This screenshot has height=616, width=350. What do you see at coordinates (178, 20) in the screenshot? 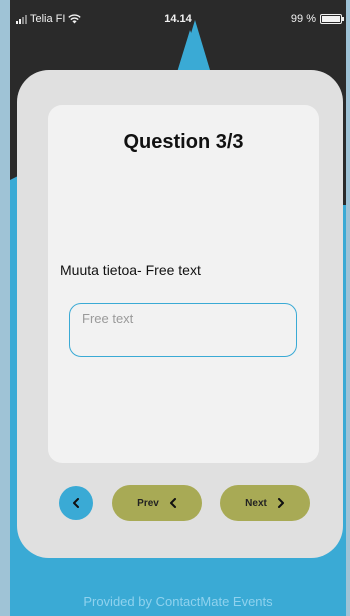
I see `status-bar: Telia FI 14.14 99 %` at bounding box center [178, 20].